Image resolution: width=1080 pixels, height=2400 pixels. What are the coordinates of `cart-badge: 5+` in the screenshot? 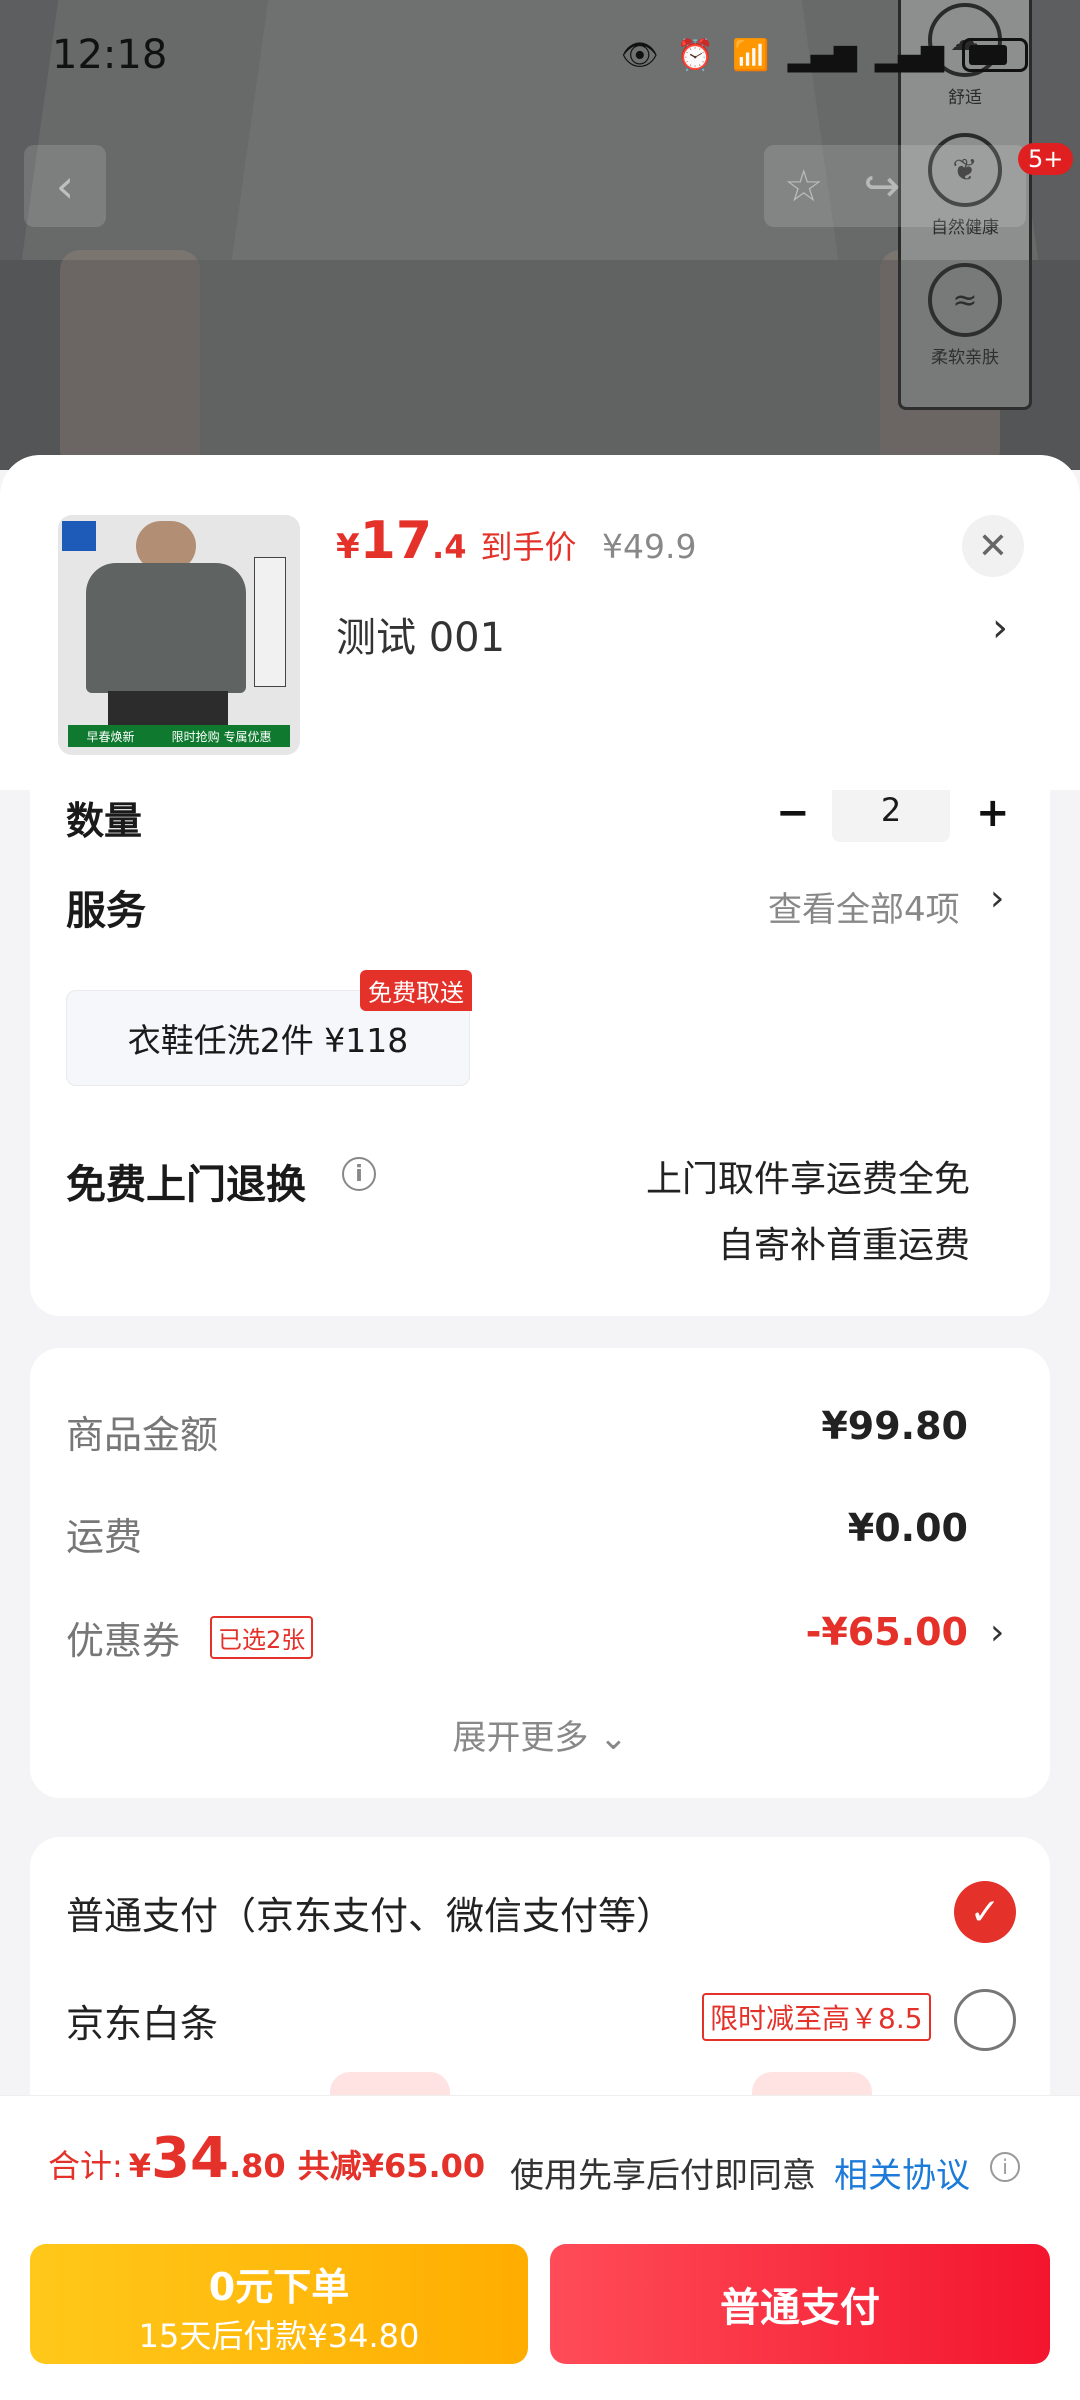 It's located at (1046, 159).